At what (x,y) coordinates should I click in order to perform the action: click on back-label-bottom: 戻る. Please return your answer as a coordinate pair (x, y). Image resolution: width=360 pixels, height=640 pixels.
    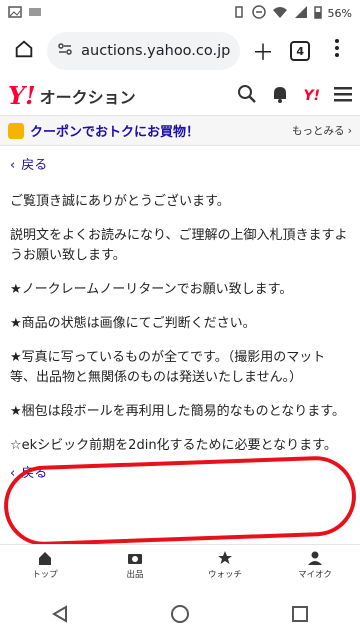
    Looking at the image, I should click on (34, 474).